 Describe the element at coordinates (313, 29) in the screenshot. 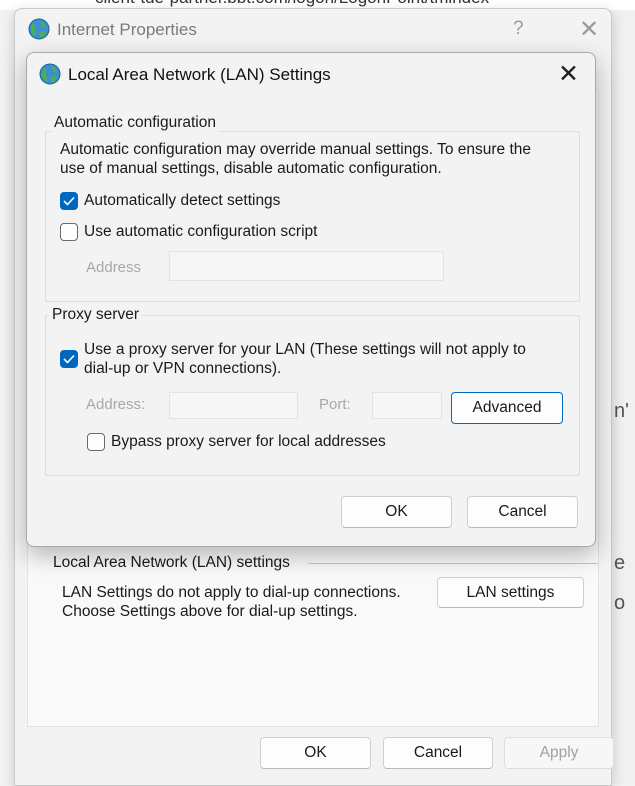

I see `internet-properties-titlebar: Internet Properties ? ✕` at that location.